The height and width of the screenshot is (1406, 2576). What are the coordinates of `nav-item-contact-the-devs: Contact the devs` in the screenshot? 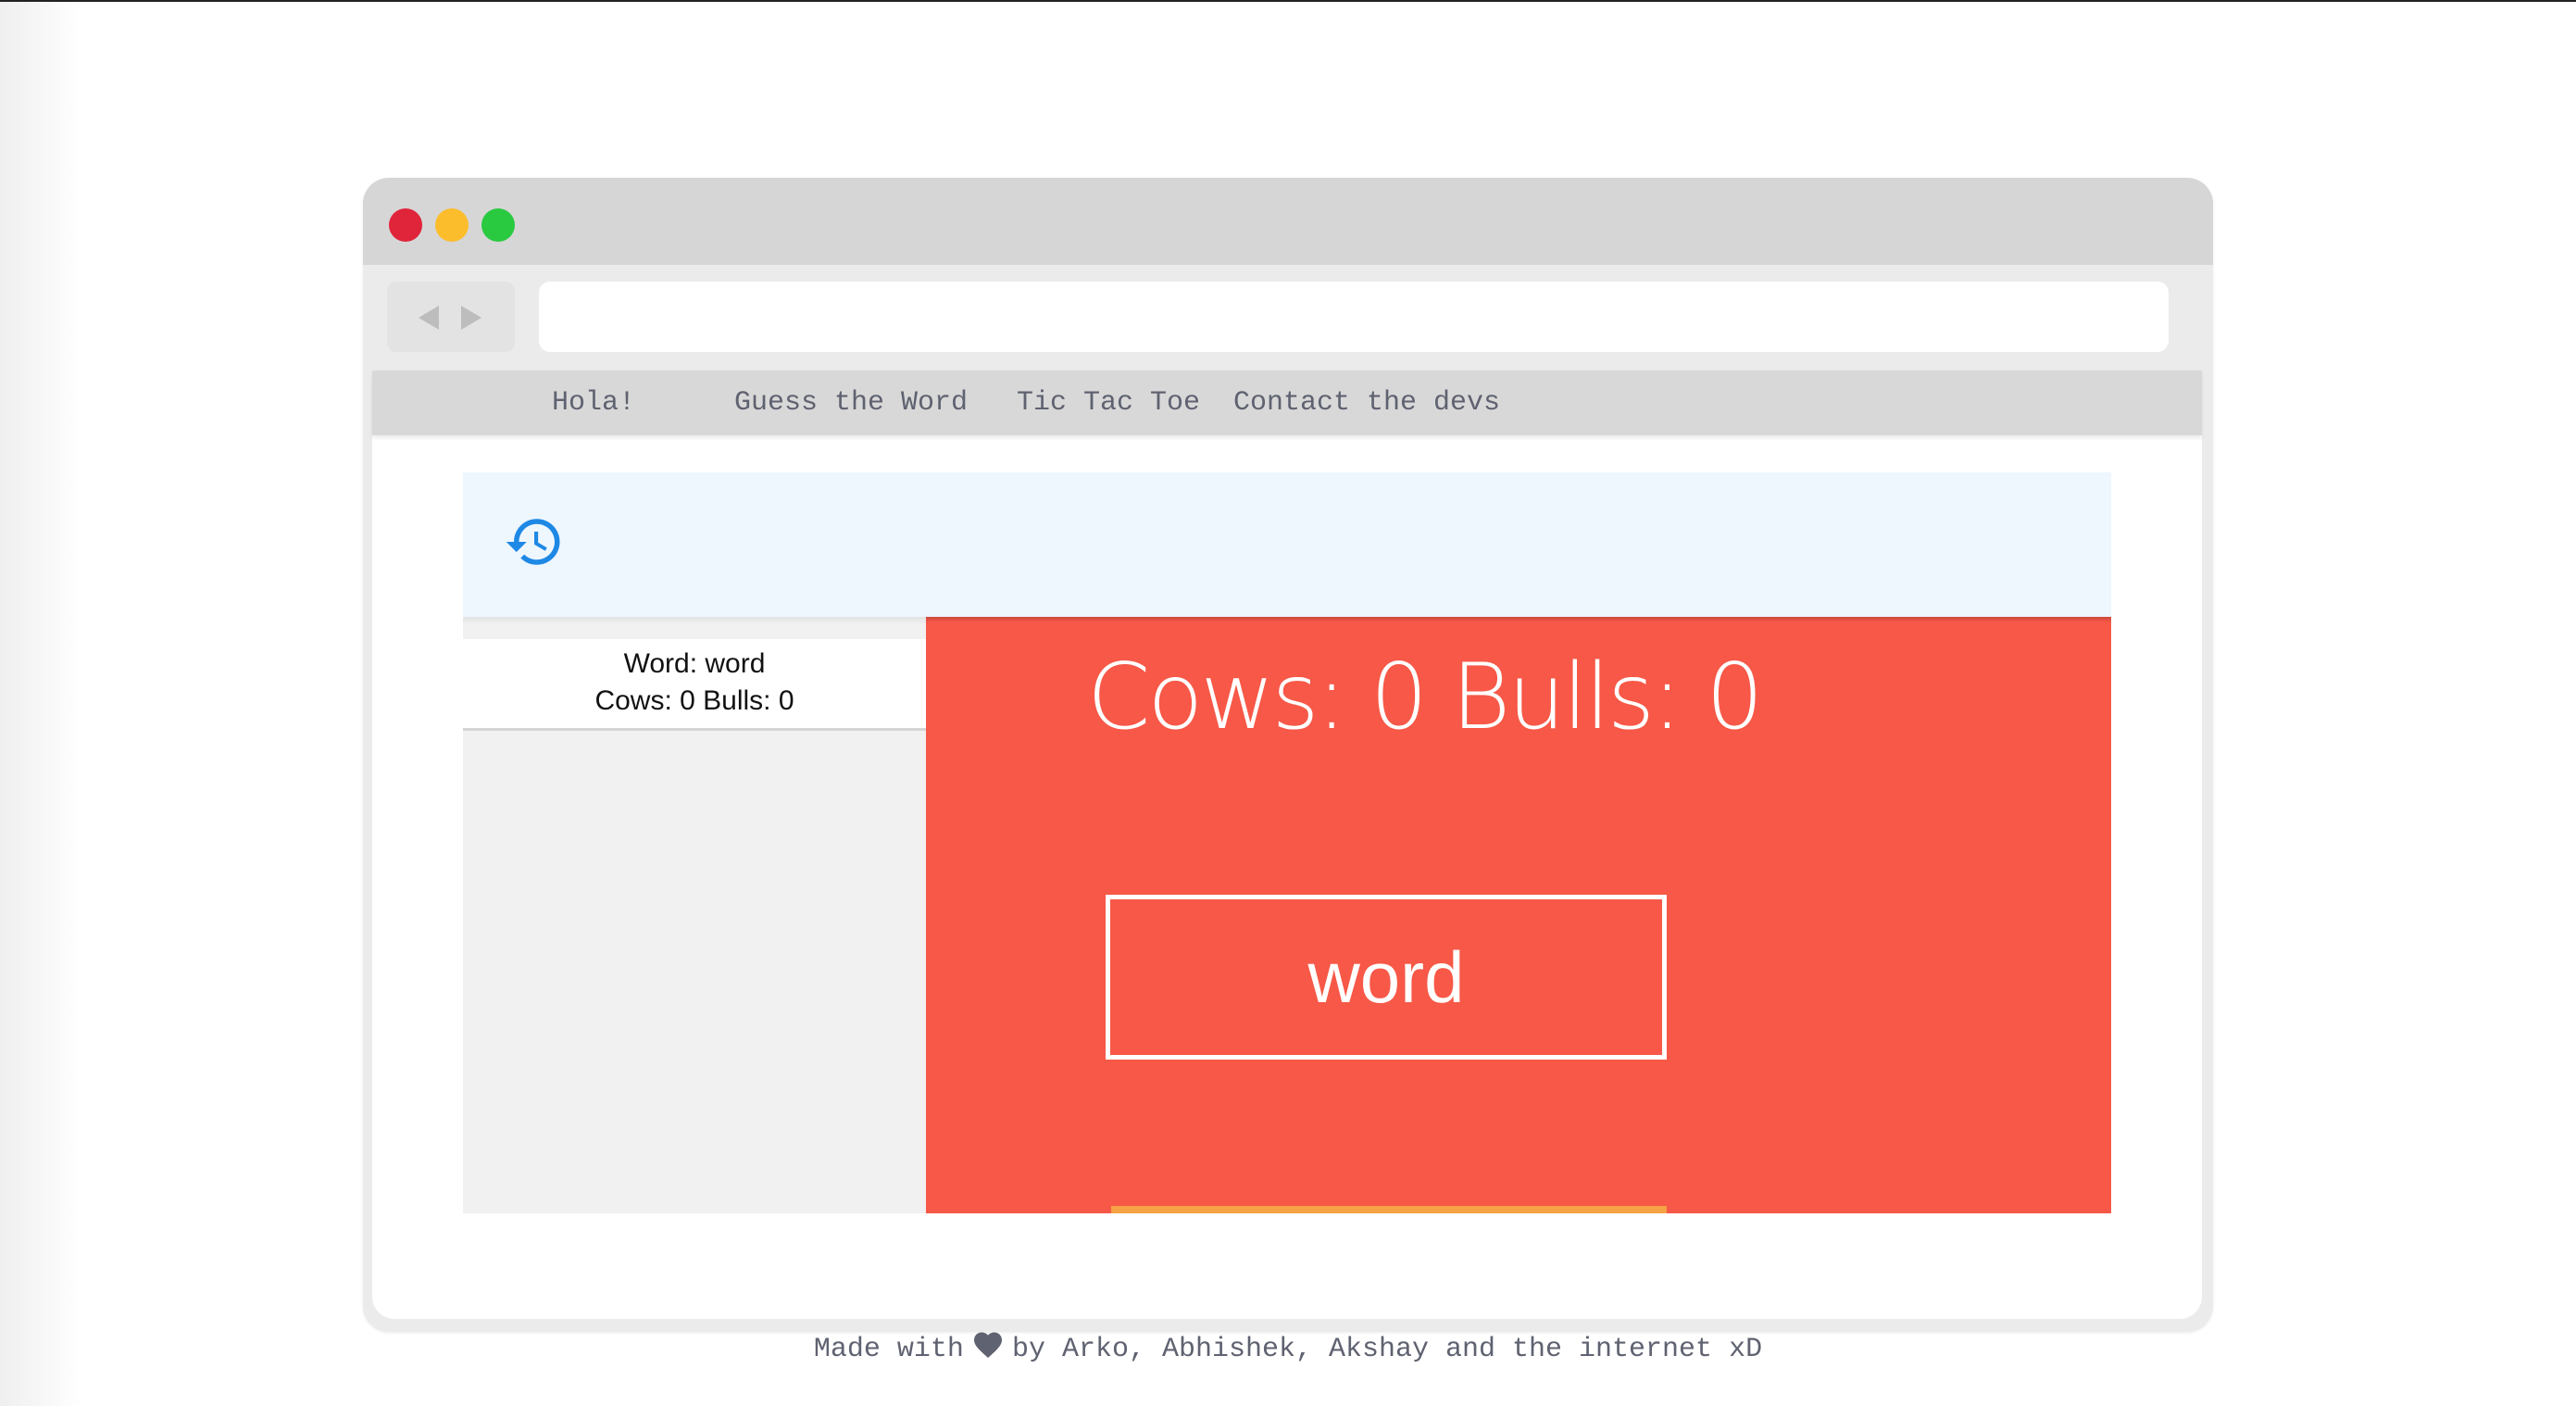 It's located at (1366, 402).